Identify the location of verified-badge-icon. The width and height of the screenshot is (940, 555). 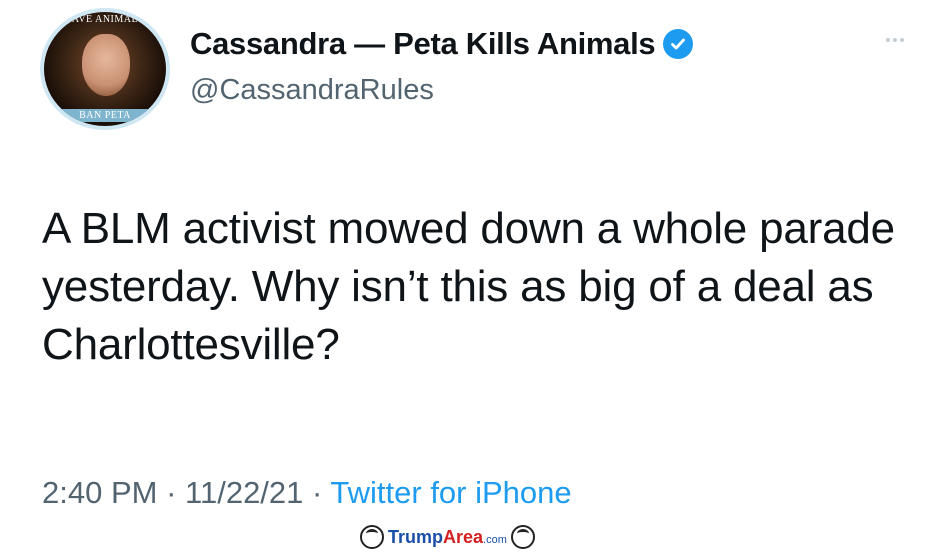
(678, 44).